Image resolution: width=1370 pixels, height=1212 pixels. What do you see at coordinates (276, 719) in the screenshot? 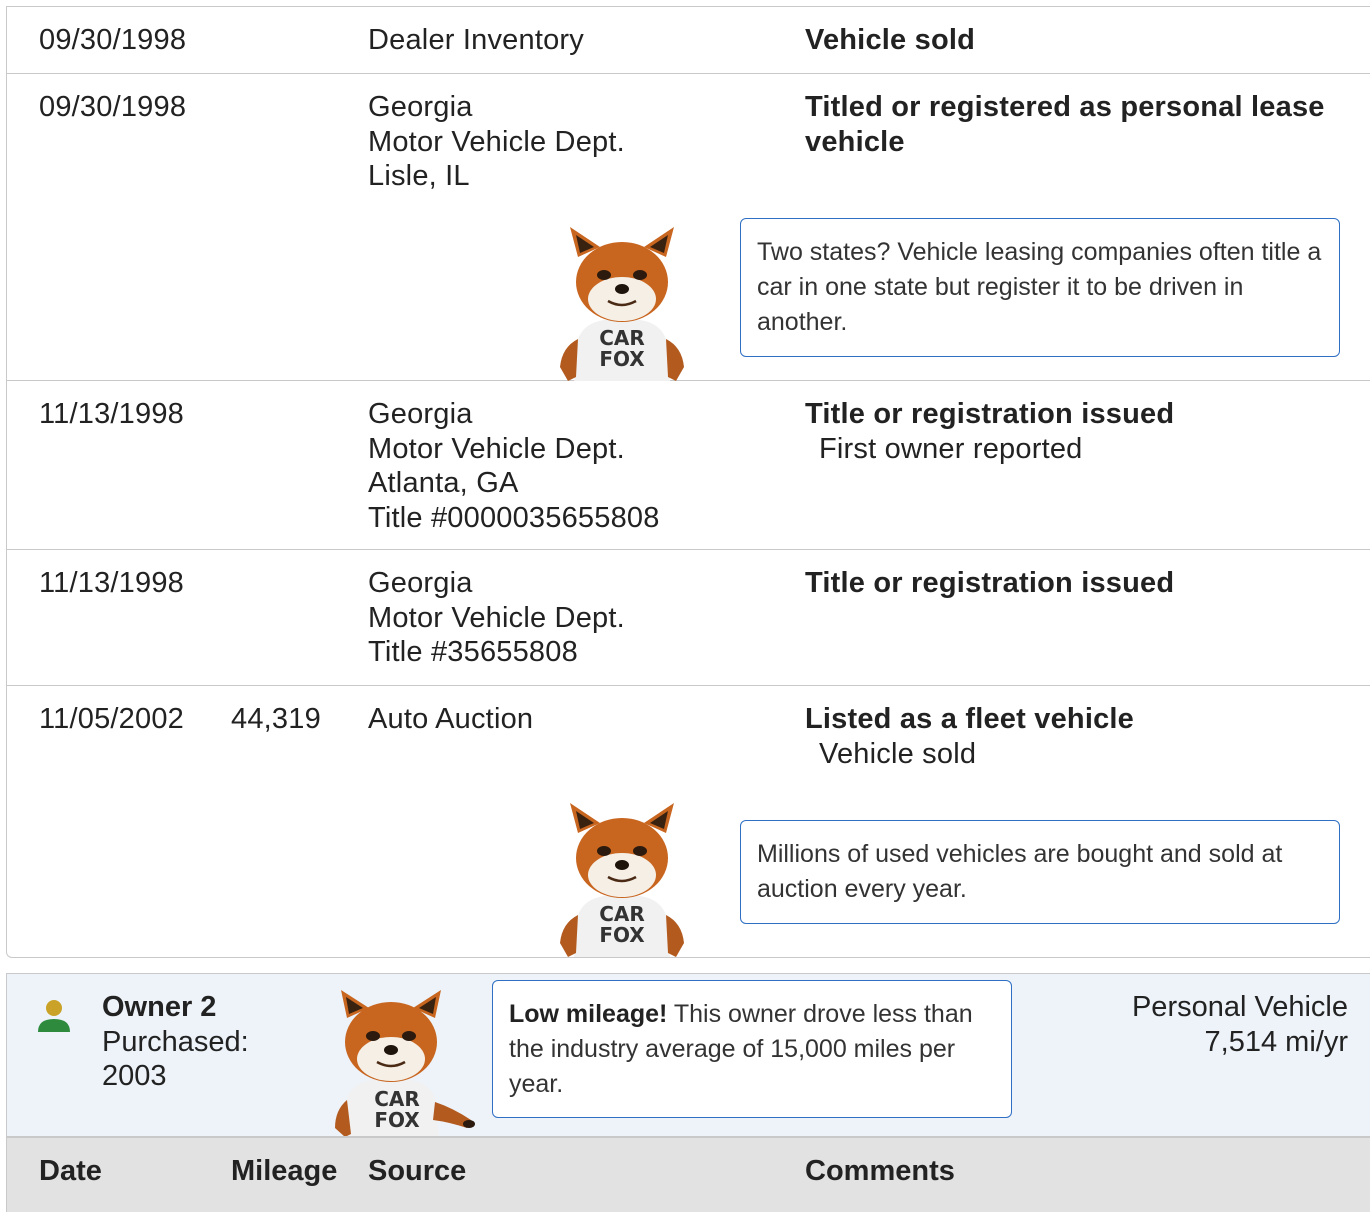
I see `record-mileage: 44,319` at bounding box center [276, 719].